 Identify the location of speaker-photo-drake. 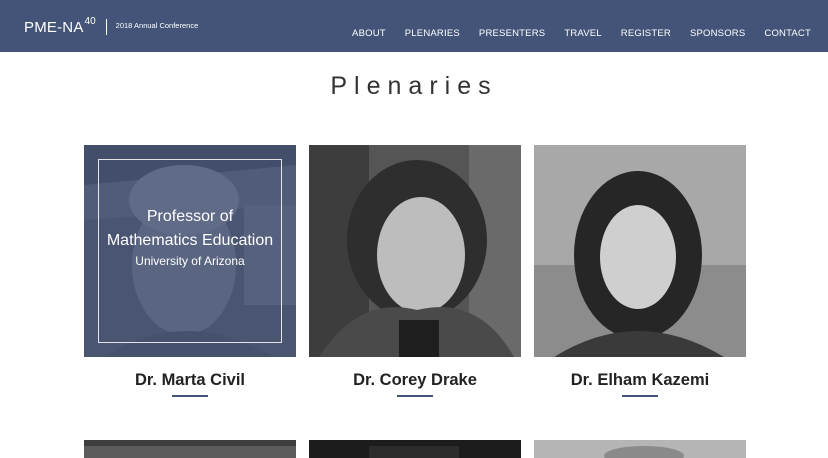
(415, 251).